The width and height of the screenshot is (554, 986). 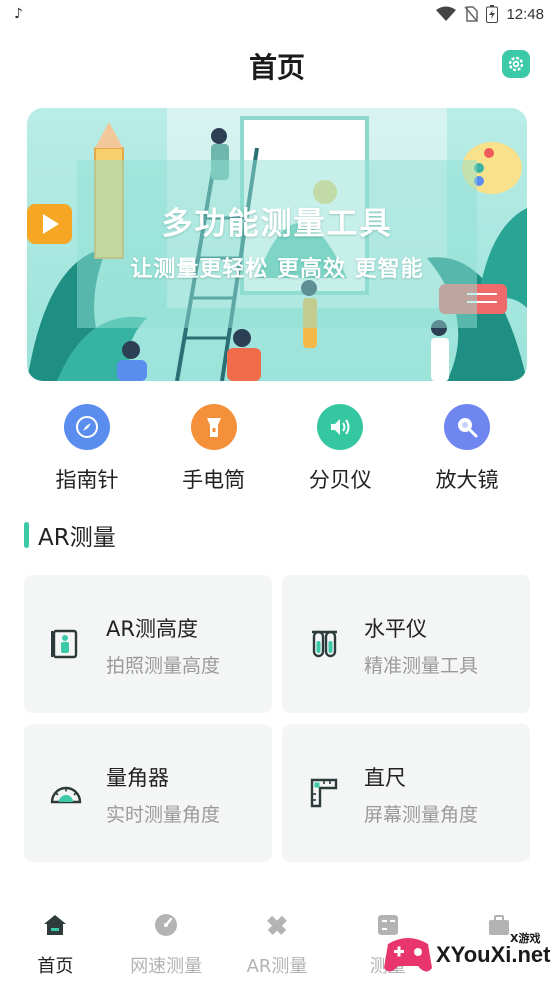 I want to click on level-icon, so click(x=324, y=644).